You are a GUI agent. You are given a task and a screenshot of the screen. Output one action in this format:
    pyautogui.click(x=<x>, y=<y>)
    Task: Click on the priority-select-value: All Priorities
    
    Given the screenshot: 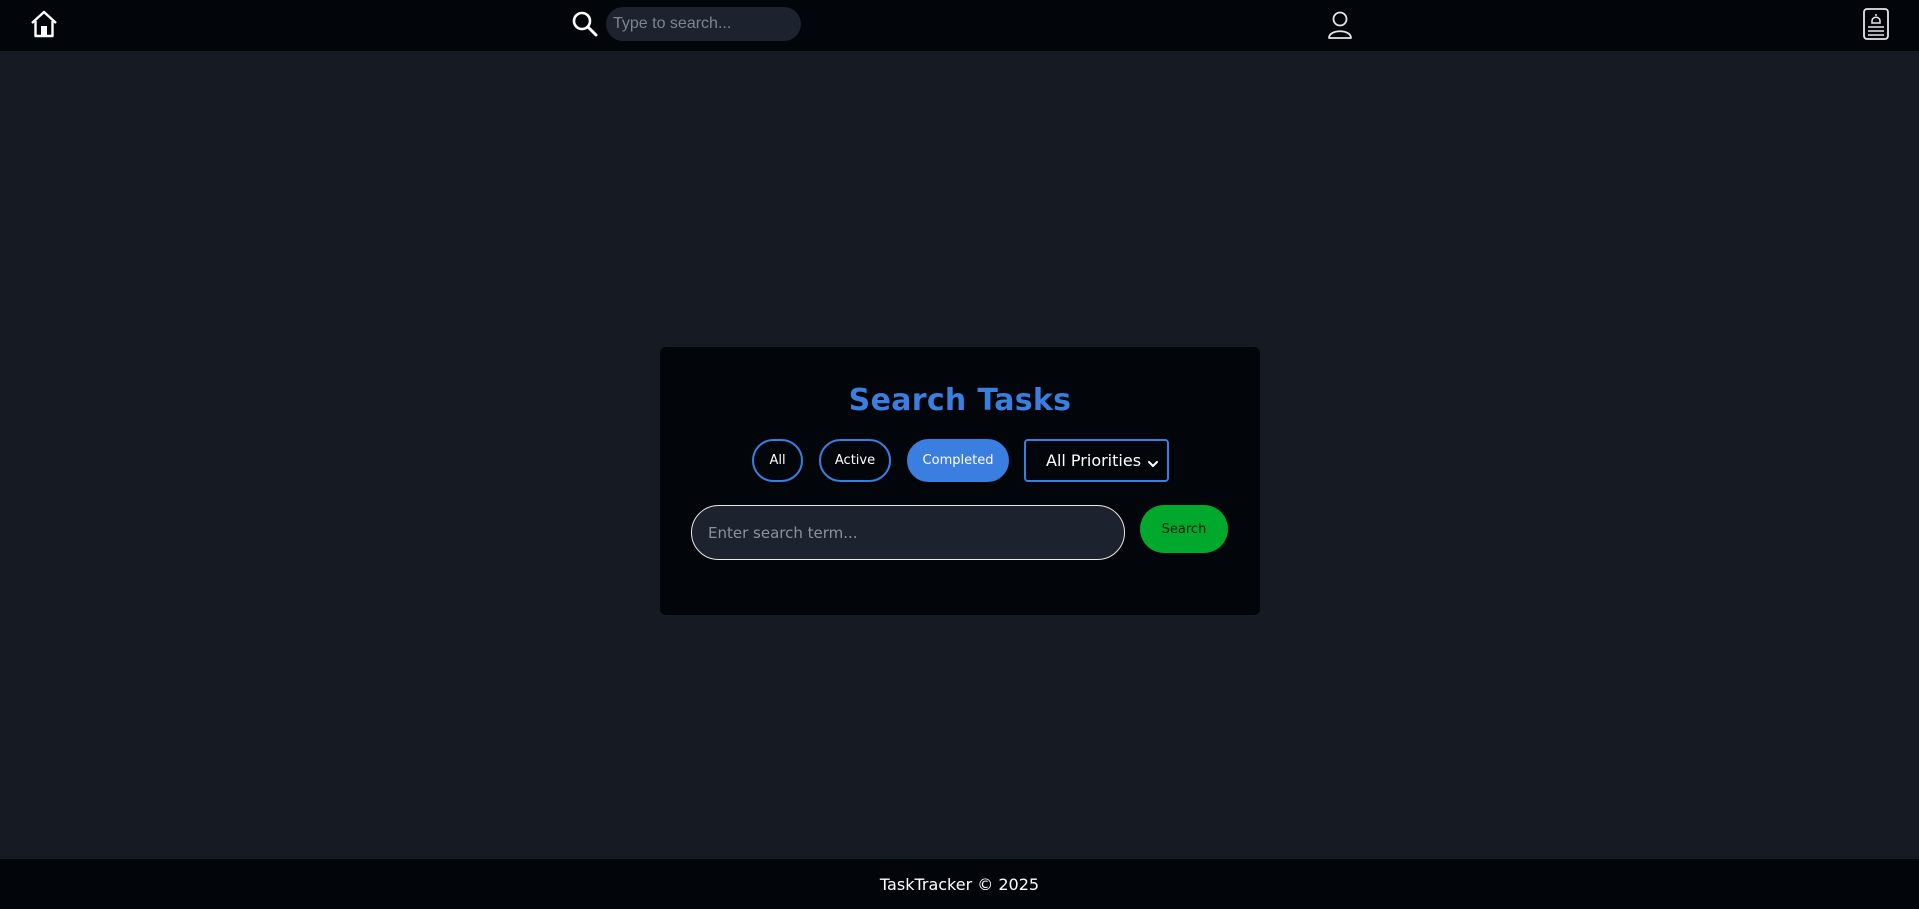 What is the action you would take?
    pyautogui.click(x=1094, y=460)
    